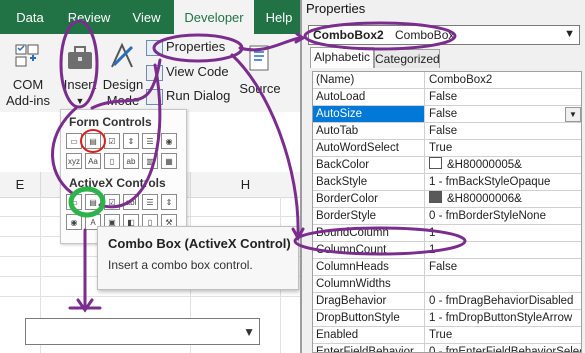 This screenshot has width=585, height=353. Describe the element at coordinates (146, 17) in the screenshot. I see `tab-view: View` at that location.